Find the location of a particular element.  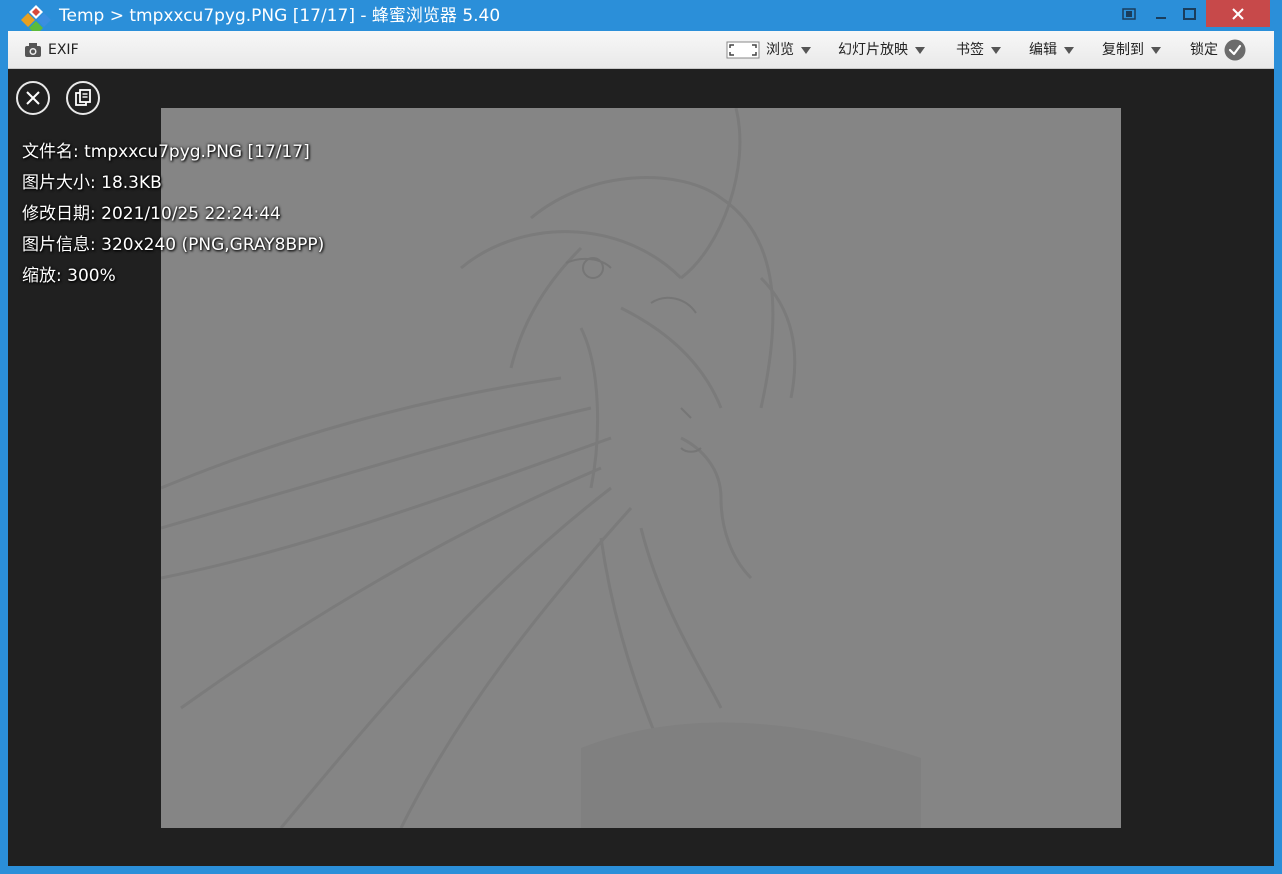

slideshow-label: 幻灯片放映 is located at coordinates (873, 50).